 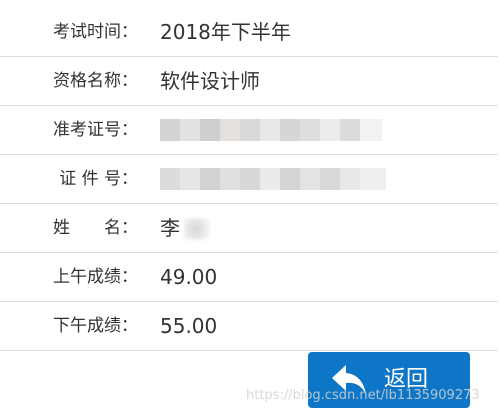 What do you see at coordinates (98, 179) in the screenshot?
I see `id-number-label: 证 件 号：` at bounding box center [98, 179].